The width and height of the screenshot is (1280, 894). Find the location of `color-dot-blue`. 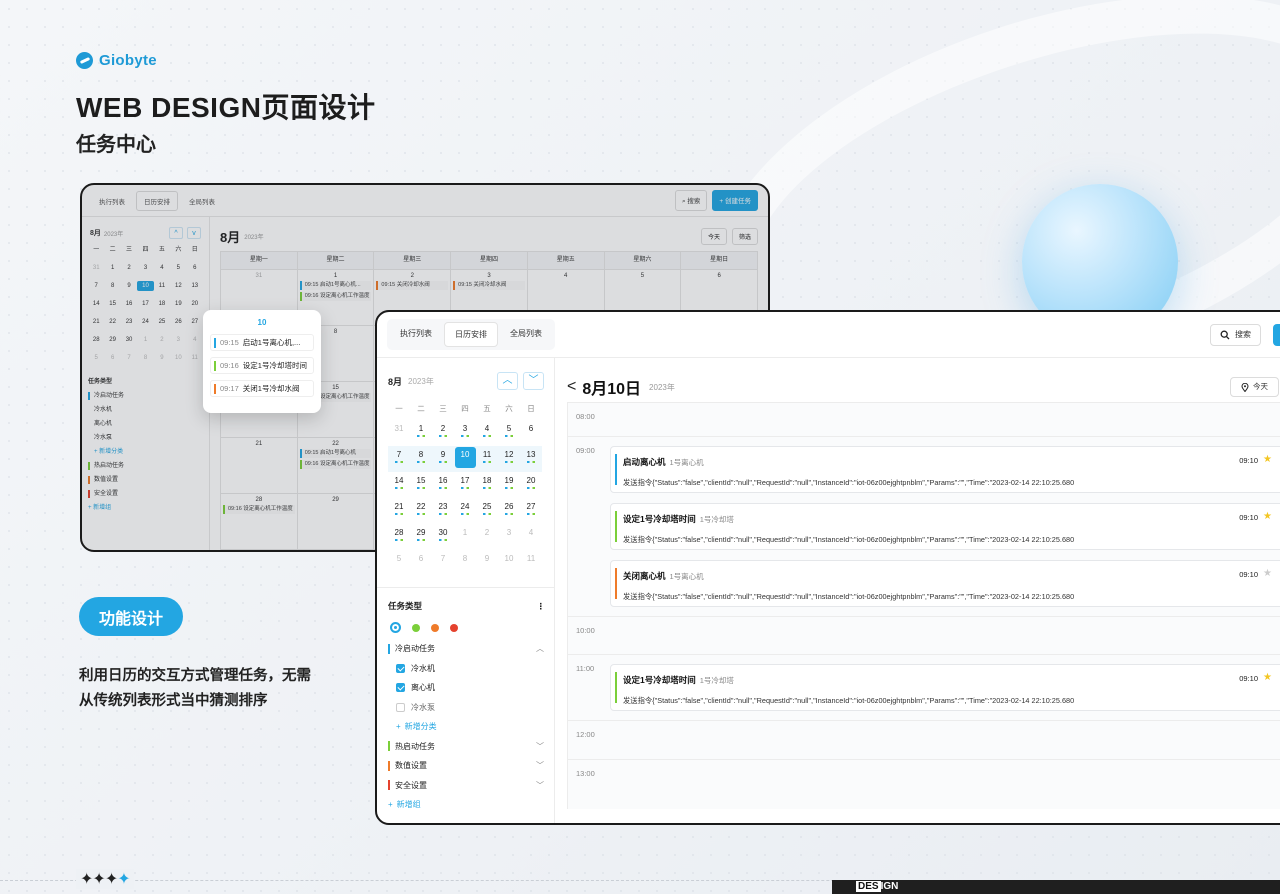

color-dot-blue is located at coordinates (395, 627).